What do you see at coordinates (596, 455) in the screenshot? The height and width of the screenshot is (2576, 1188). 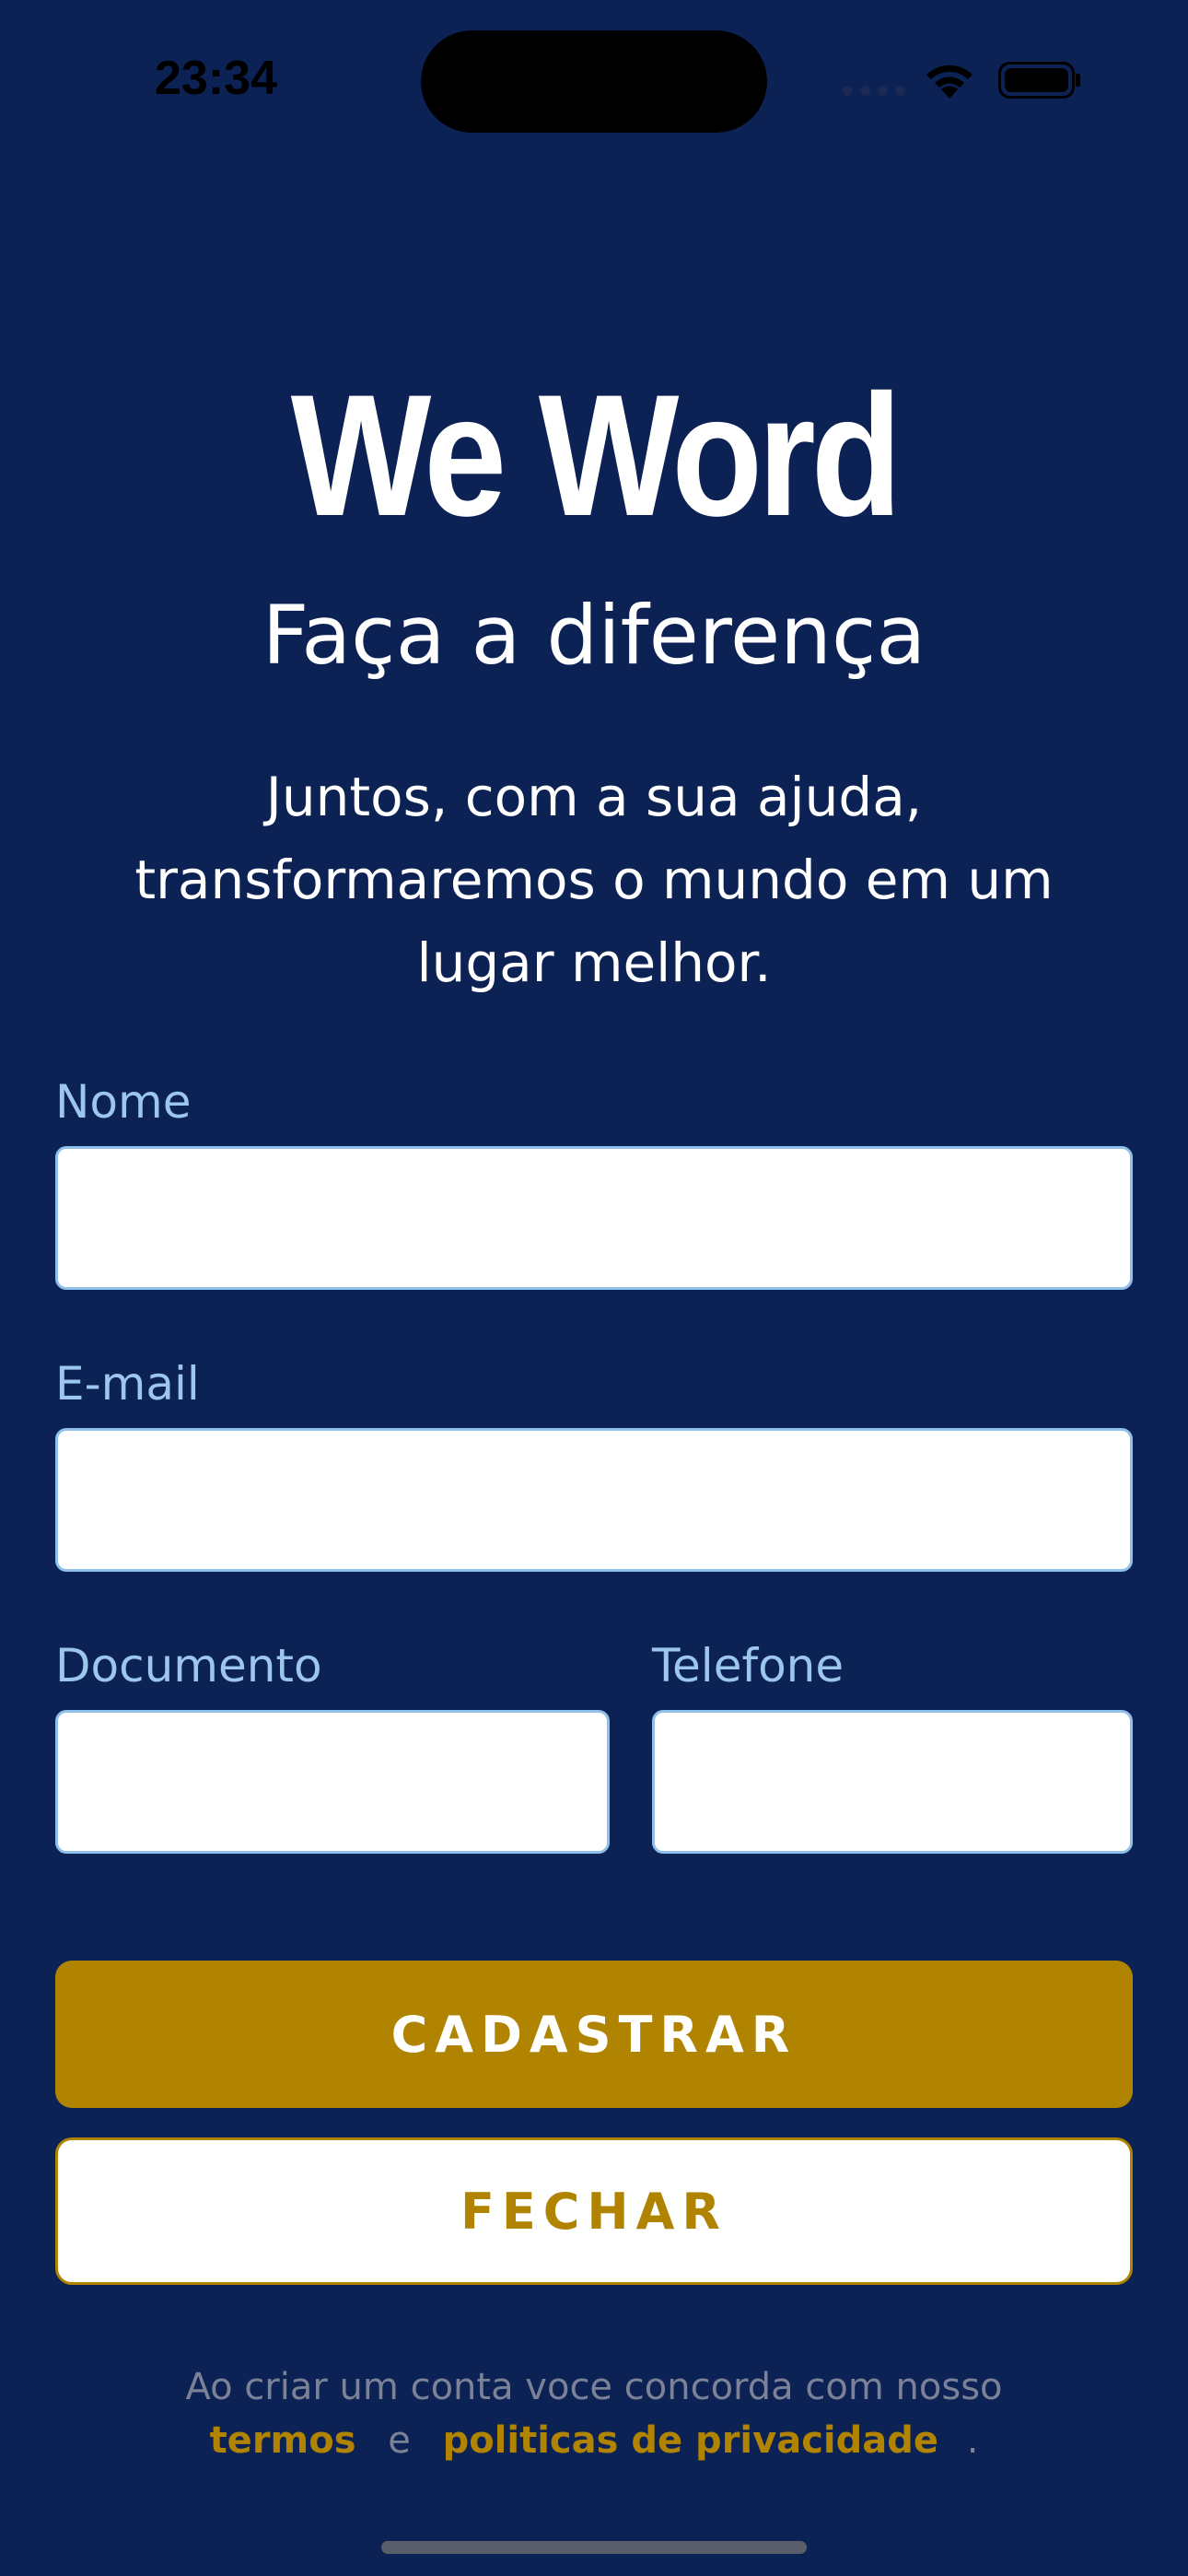 I see `app-logo: We Word` at bounding box center [596, 455].